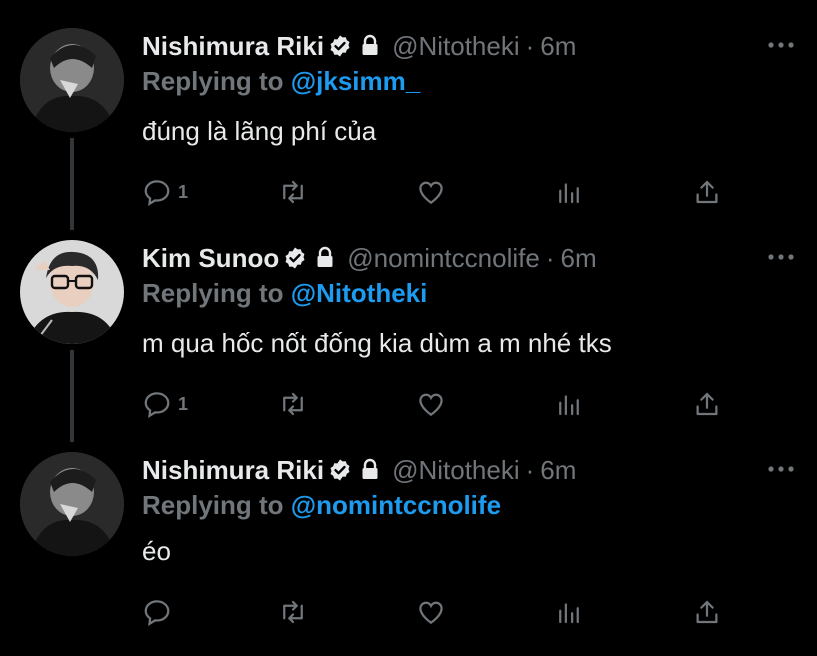 The image size is (817, 656). What do you see at coordinates (156, 551) in the screenshot?
I see `tweet-text: éo` at bounding box center [156, 551].